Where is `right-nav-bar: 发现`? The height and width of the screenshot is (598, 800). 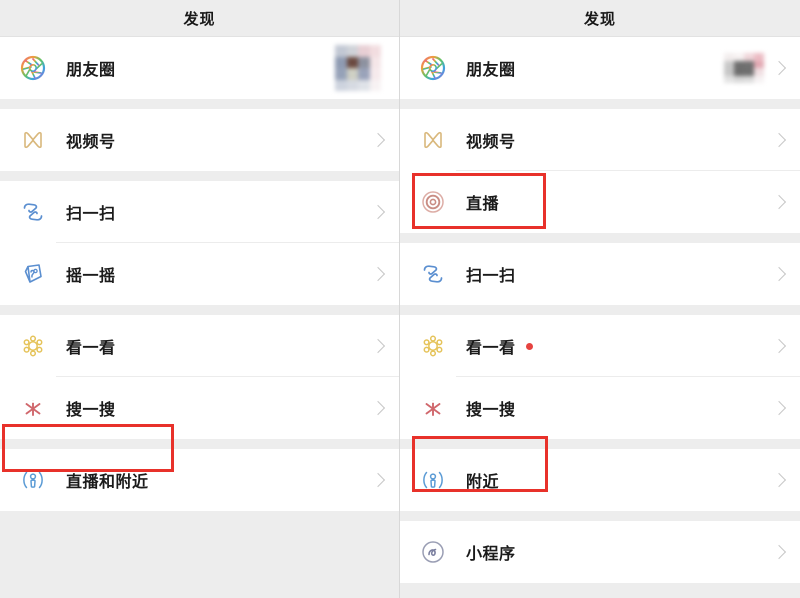
right-nav-bar: 发现 is located at coordinates (600, 18).